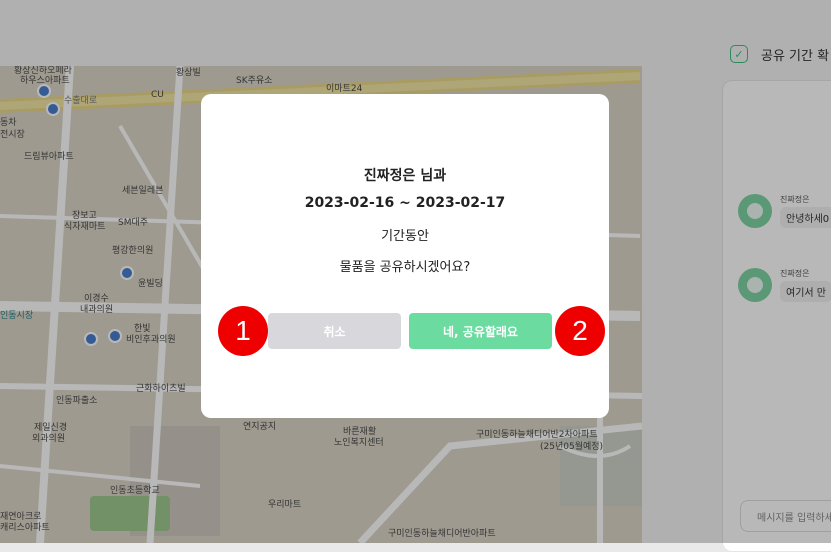 This screenshot has height=552, width=831. Describe the element at coordinates (480, 331) in the screenshot. I see `confirm-share-button: 네, 공유할래요` at that location.